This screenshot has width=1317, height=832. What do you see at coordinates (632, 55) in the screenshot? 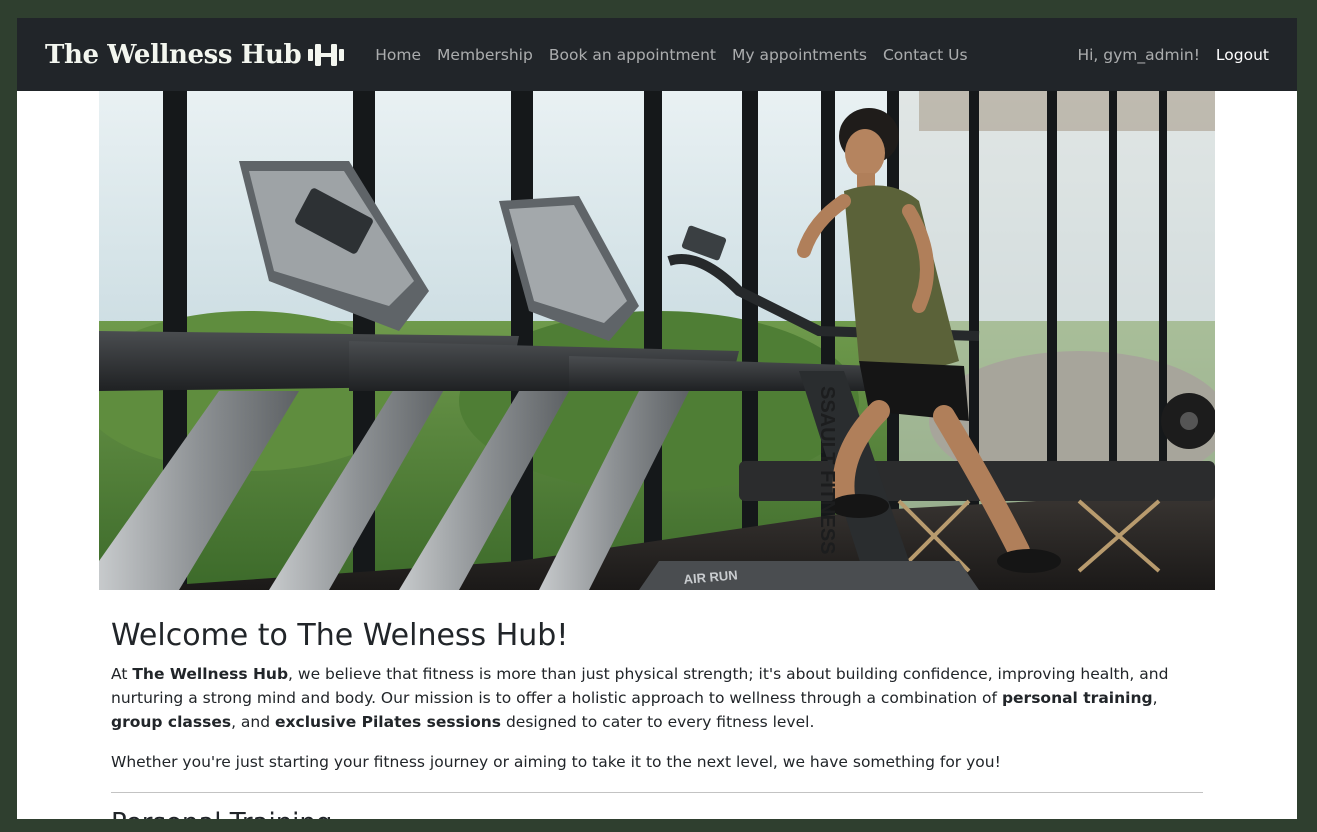
I see `nav-link-book-appointment: Book an appointment` at bounding box center [632, 55].